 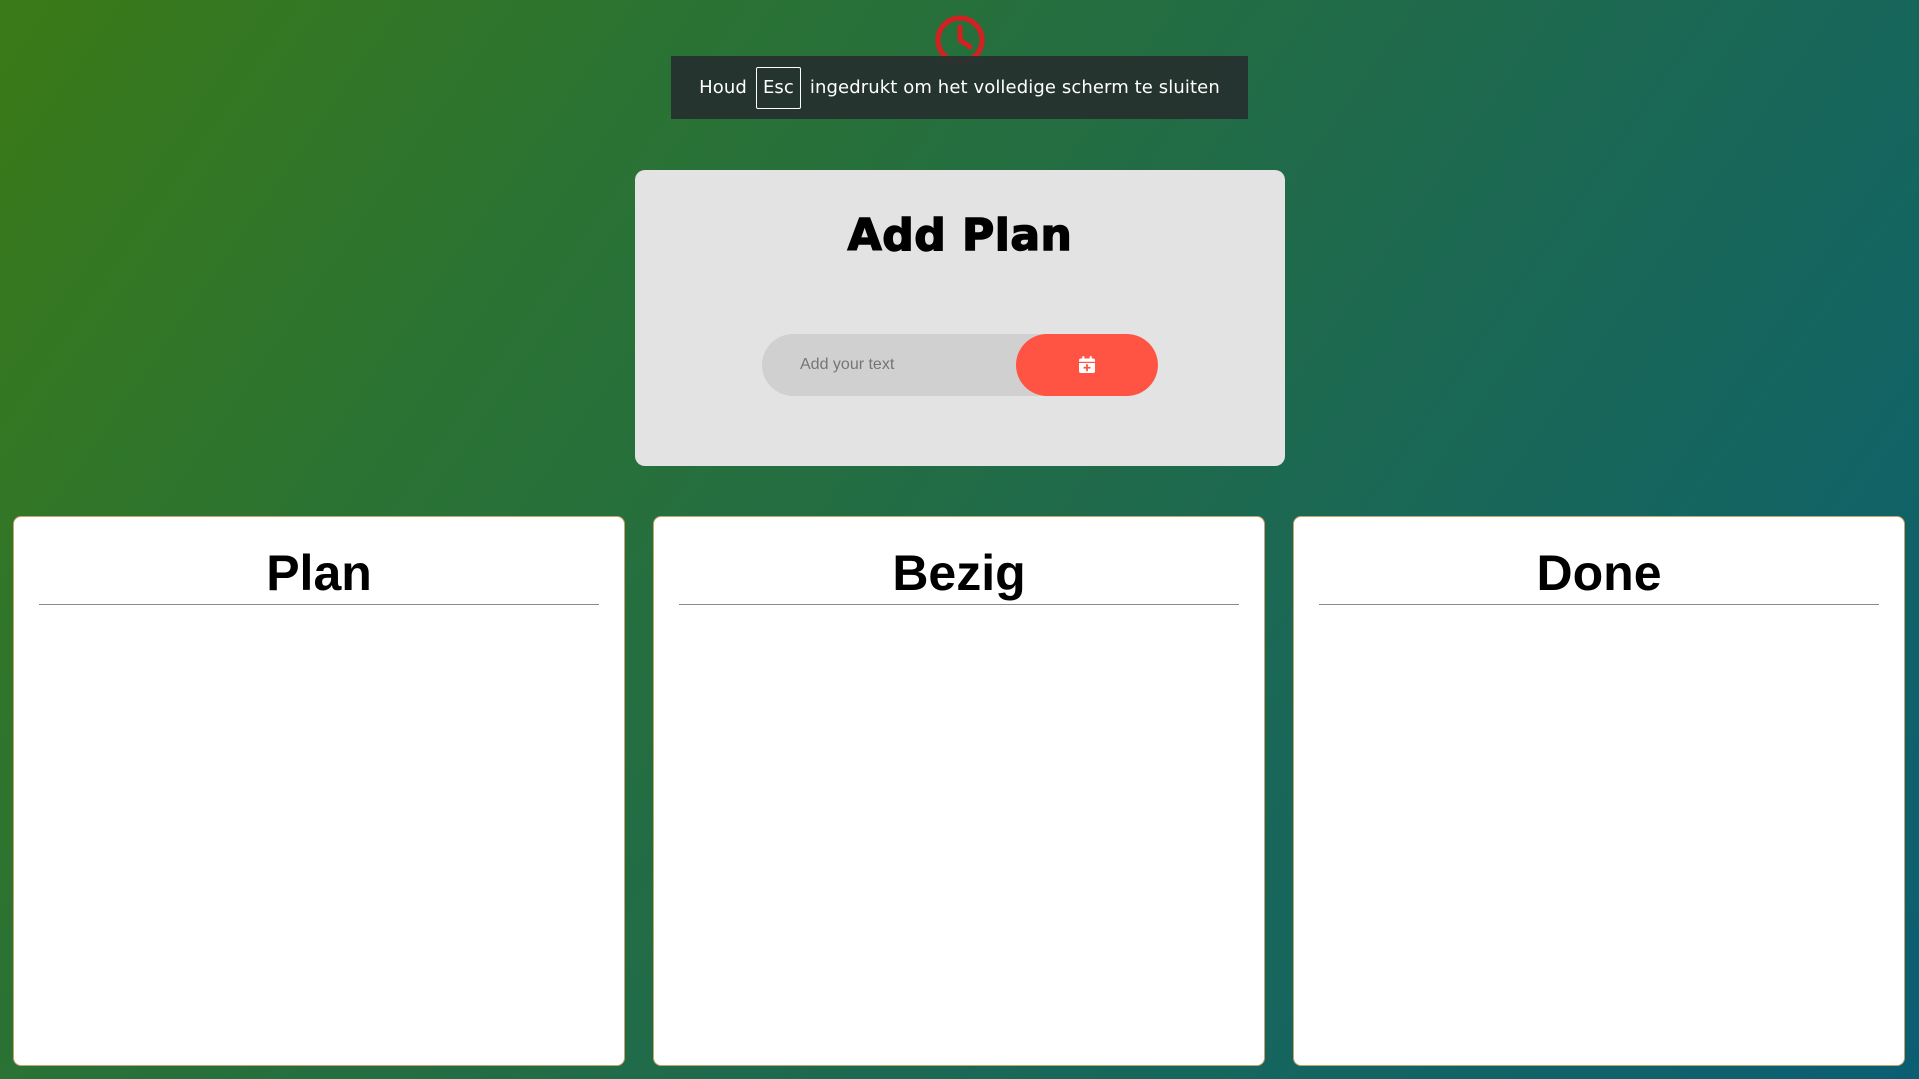 I want to click on plan-column-title: Plan, so click(x=319, y=573).